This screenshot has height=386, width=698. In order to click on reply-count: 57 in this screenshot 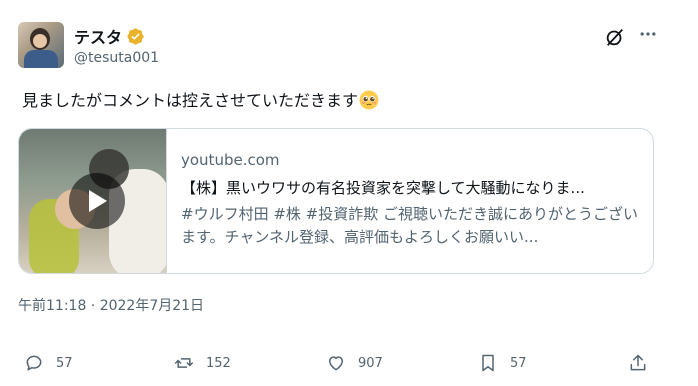, I will do `click(64, 363)`.